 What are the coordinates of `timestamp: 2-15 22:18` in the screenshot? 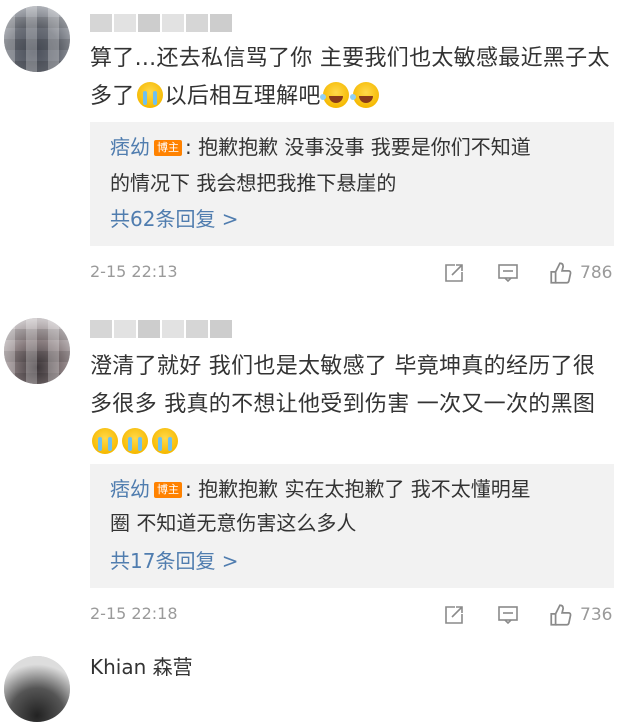 It's located at (134, 613).